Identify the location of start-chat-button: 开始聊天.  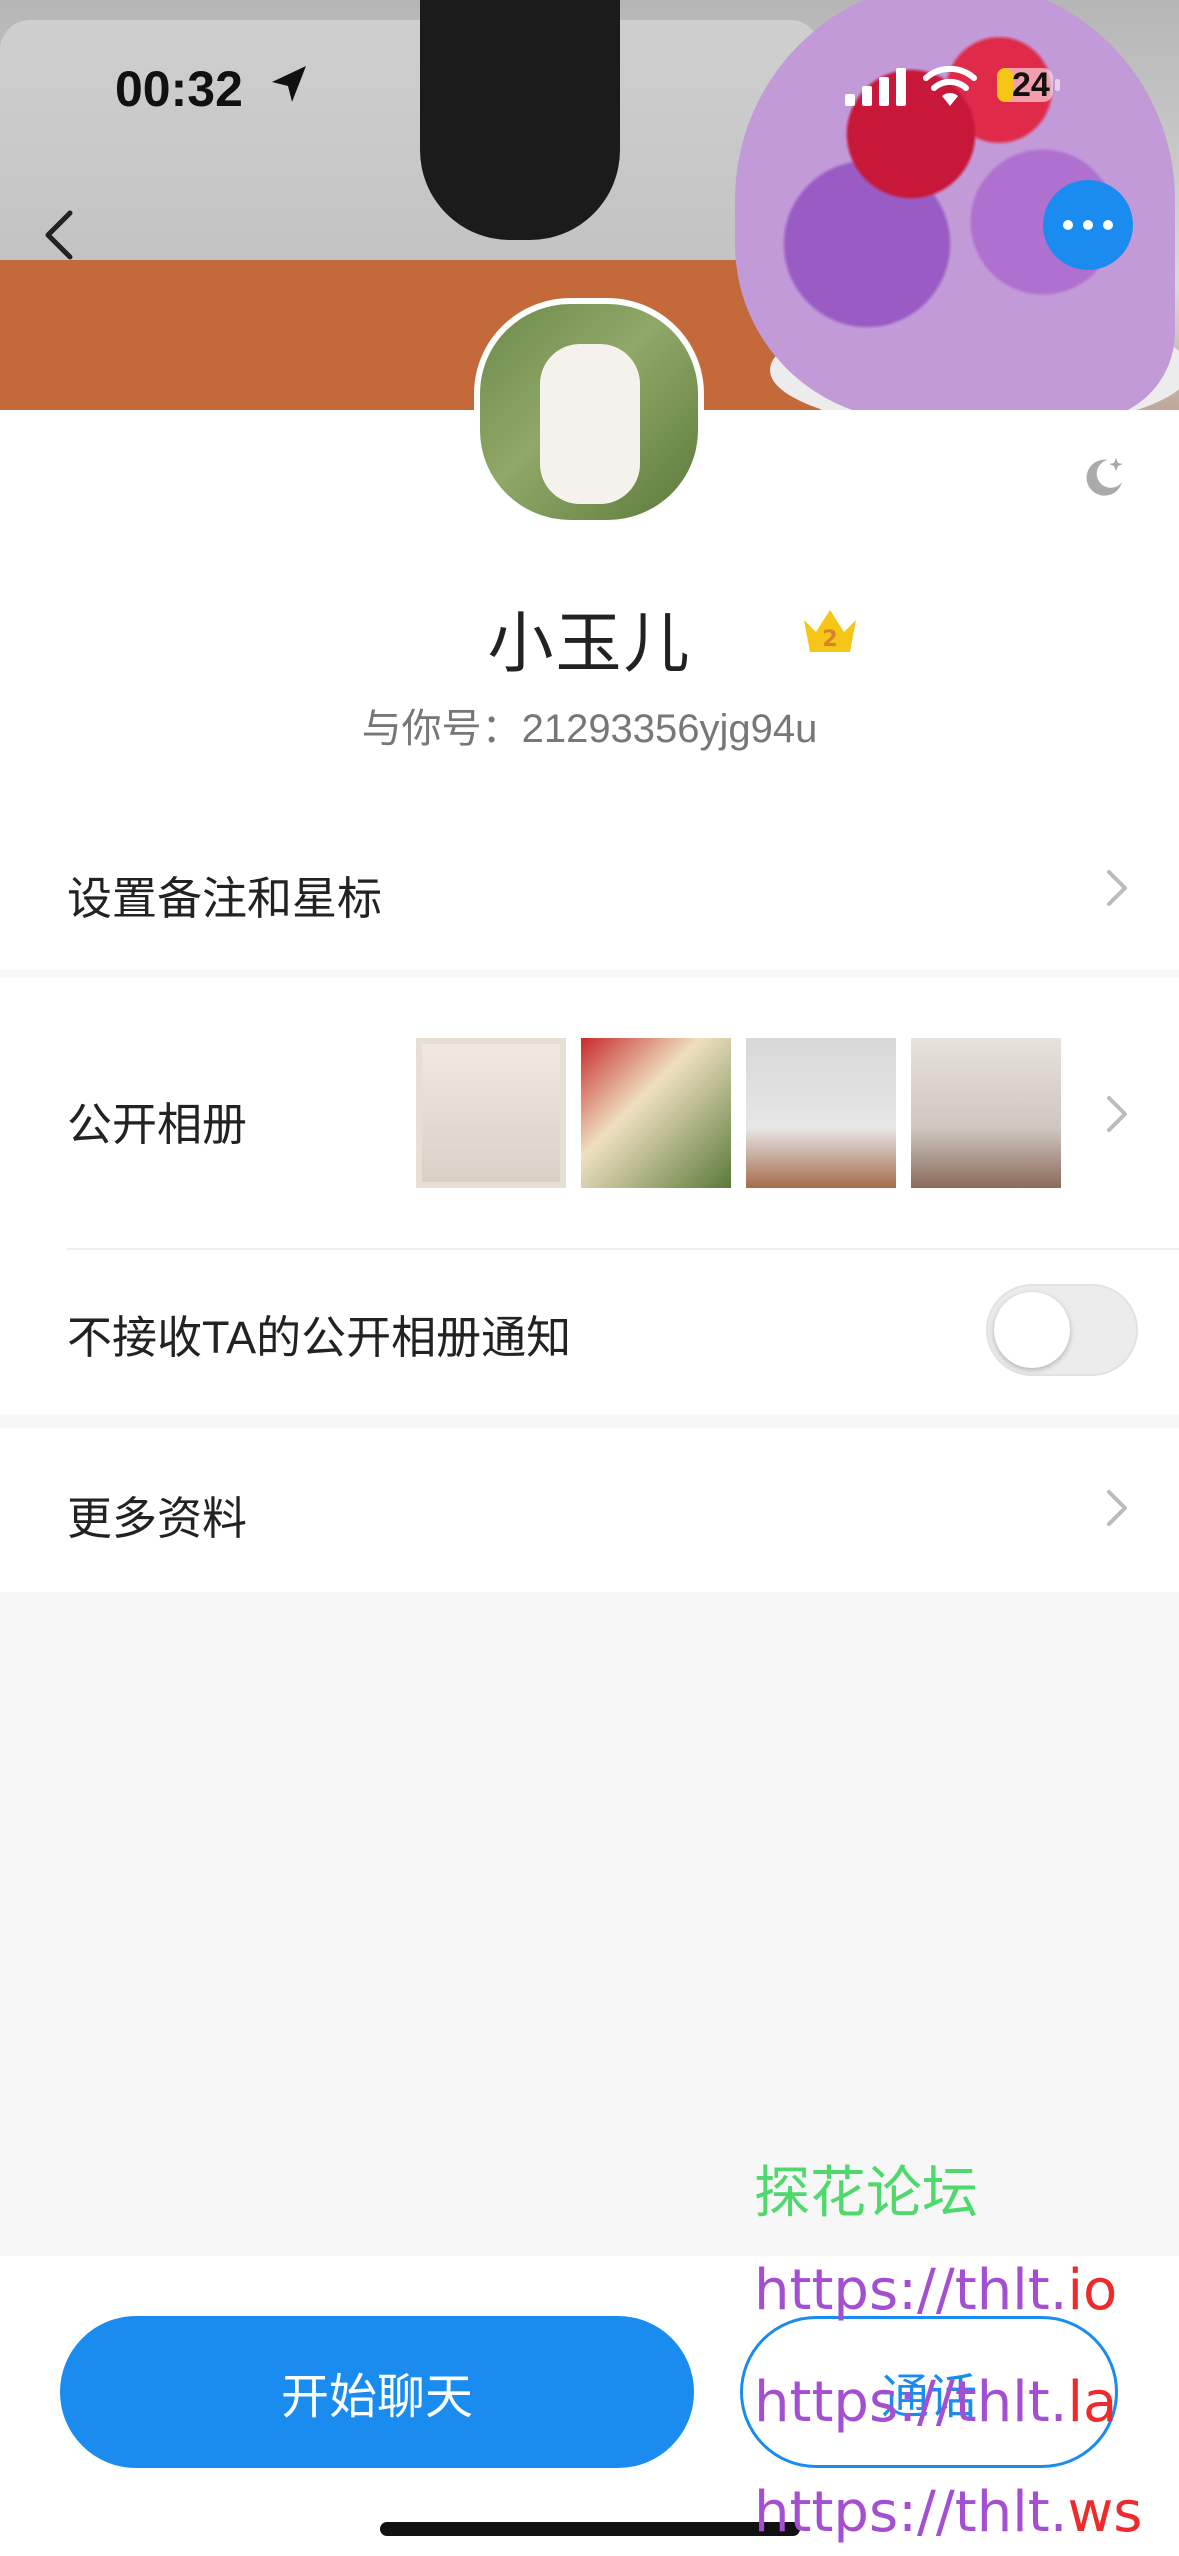
(377, 2392).